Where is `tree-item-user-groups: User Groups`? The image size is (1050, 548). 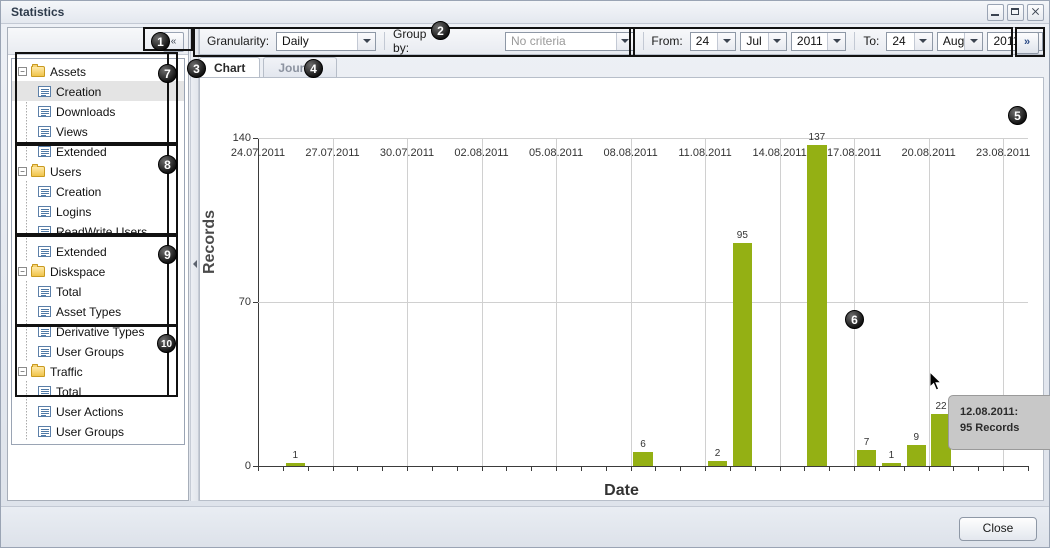 tree-item-user-groups: User Groups is located at coordinates (98, 431).